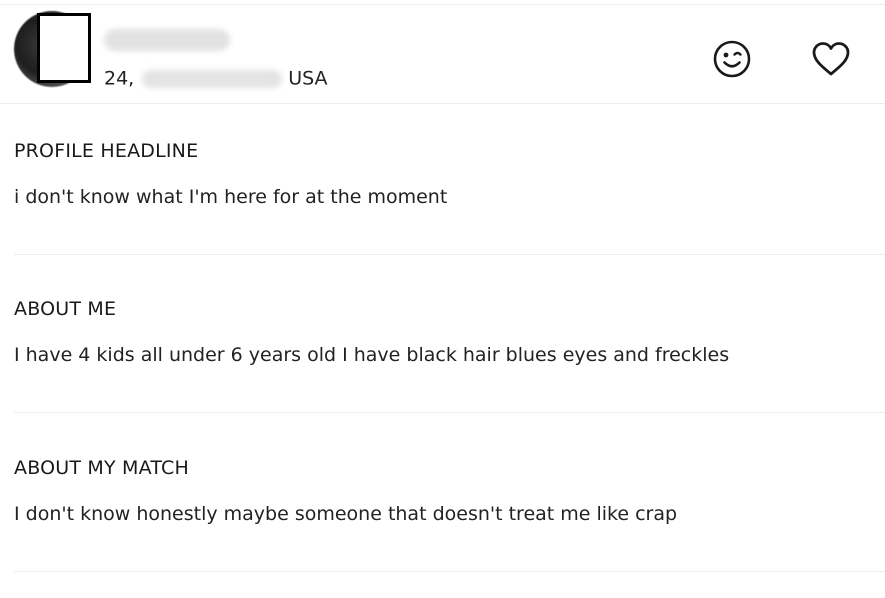 This screenshot has width=885, height=598. I want to click on profile-age: 24,, so click(119, 78).